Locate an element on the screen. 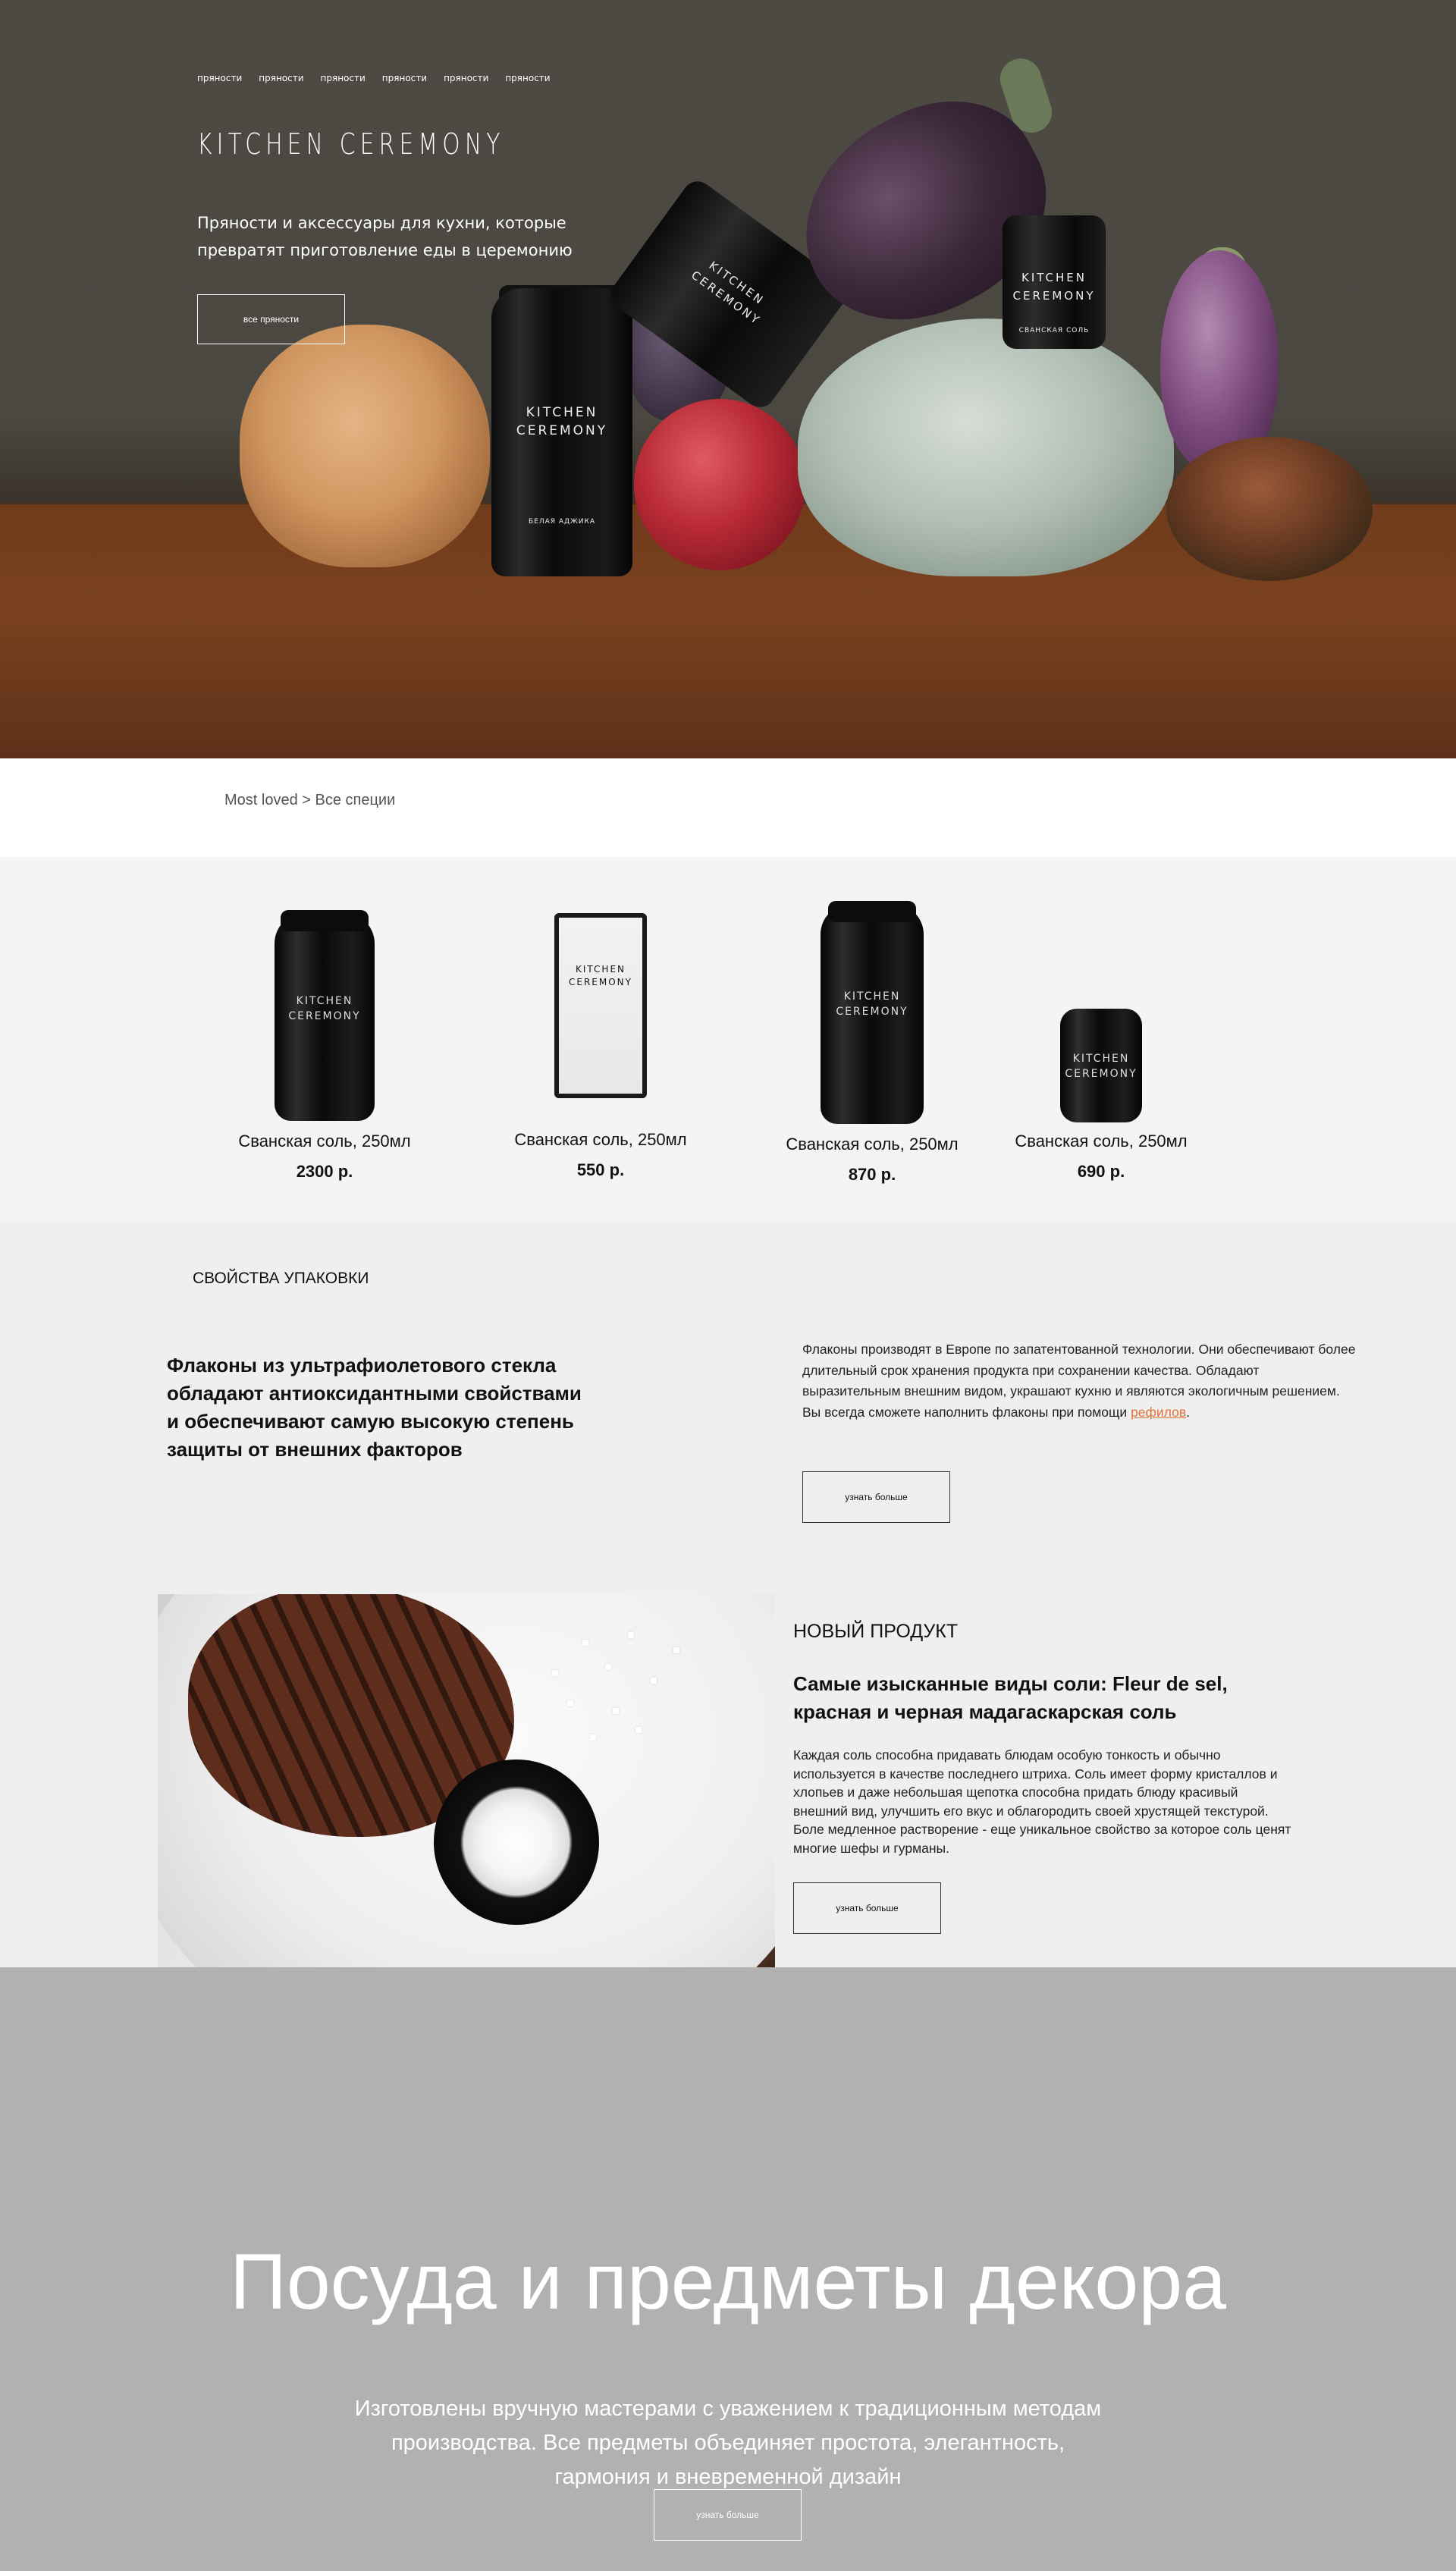 This screenshot has height=2571, width=1456. salt-steak-photo is located at coordinates (466, 1780).